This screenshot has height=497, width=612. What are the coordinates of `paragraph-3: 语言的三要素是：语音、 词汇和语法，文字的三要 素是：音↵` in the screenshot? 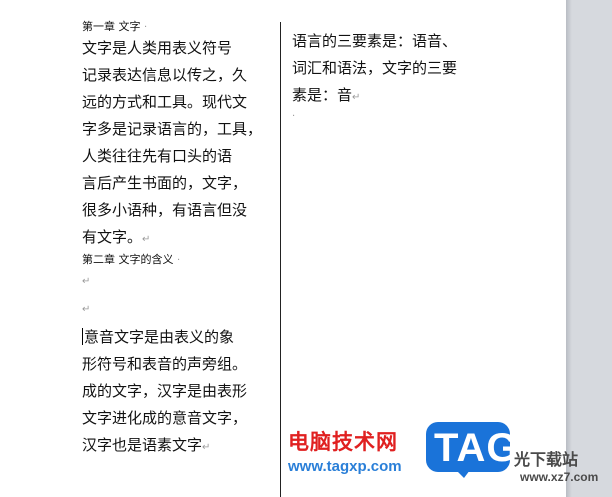 It's located at (397, 69).